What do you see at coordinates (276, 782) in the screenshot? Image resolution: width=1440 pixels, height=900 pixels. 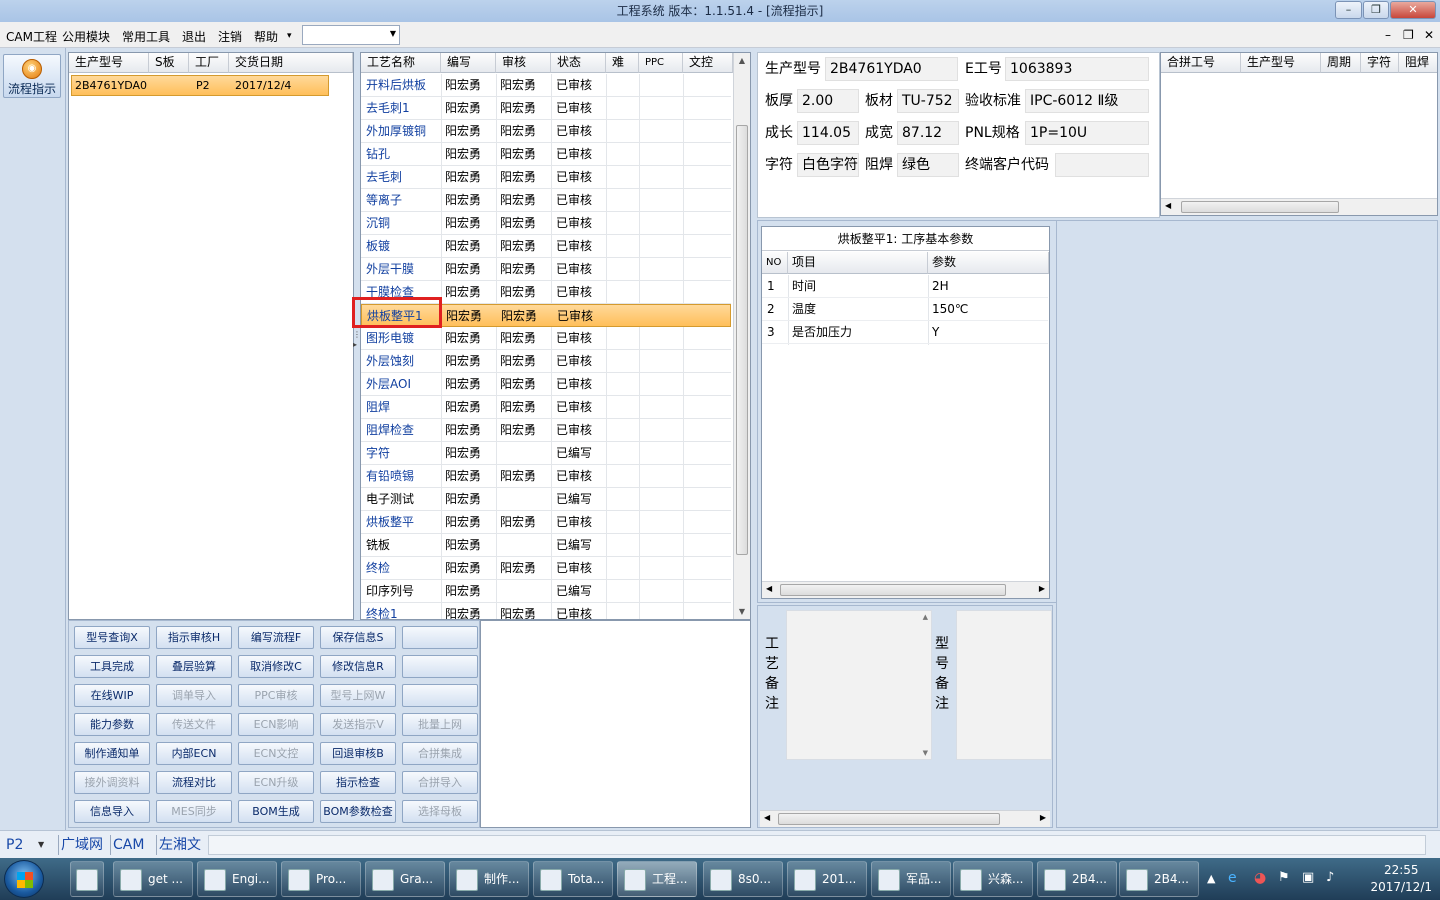 I see `action-button-5-2: ECN升级` at bounding box center [276, 782].